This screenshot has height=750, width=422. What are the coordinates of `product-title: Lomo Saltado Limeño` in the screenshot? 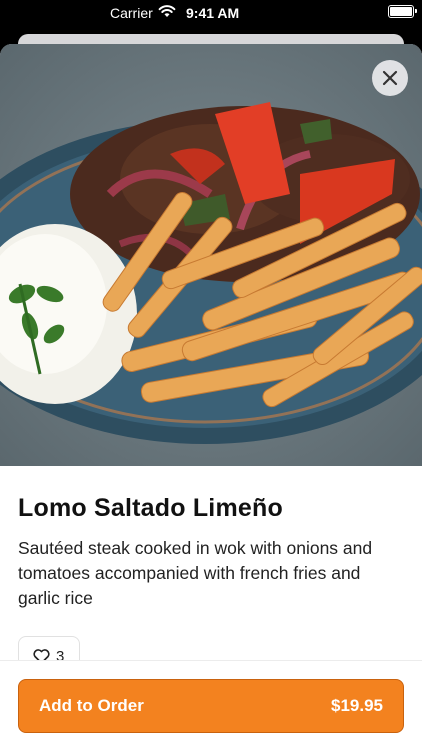 It's located at (150, 508).